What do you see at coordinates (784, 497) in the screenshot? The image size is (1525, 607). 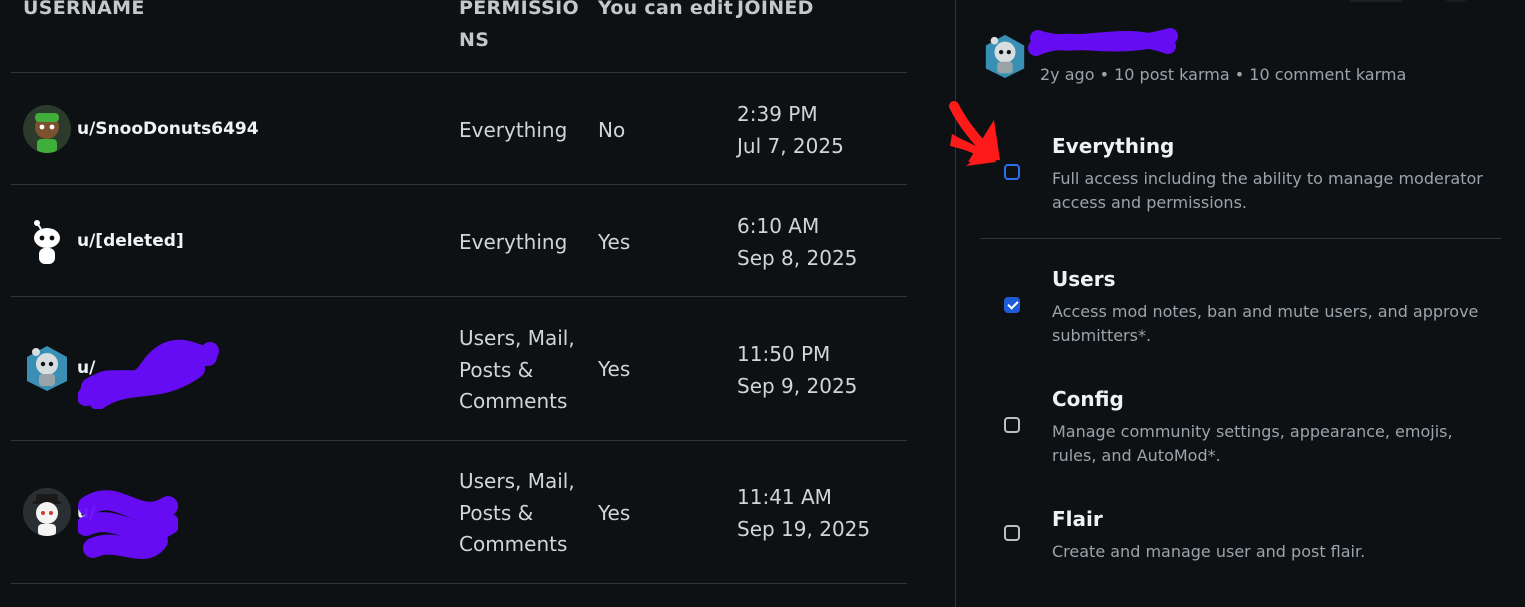 I see `joined-time: 11:41 AM` at bounding box center [784, 497].